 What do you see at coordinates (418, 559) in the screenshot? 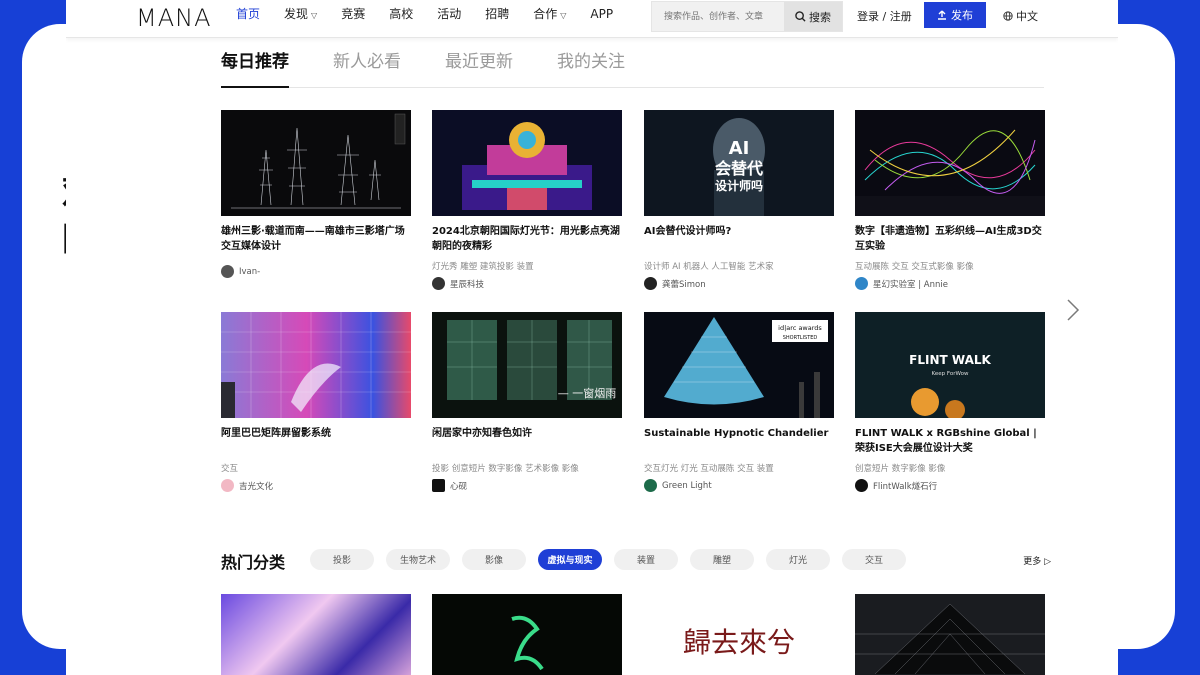
I see `category-pill: 生物艺术` at bounding box center [418, 559].